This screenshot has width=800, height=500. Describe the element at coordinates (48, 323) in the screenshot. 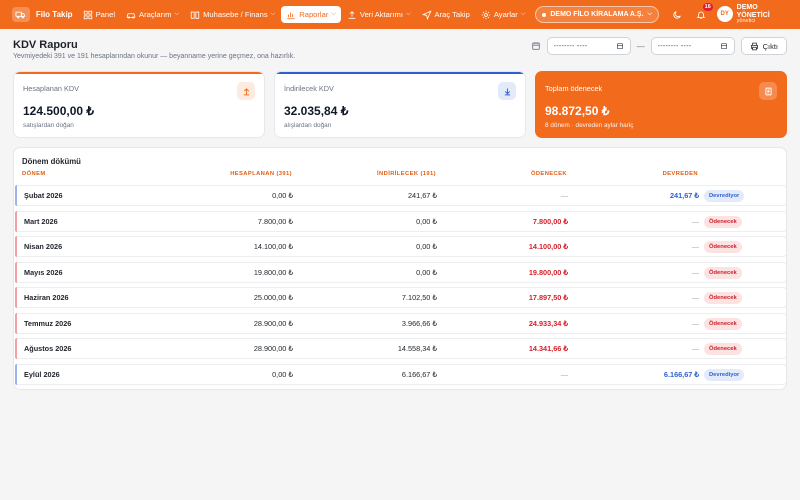

I see `row-period: Temmuz 2026` at that location.